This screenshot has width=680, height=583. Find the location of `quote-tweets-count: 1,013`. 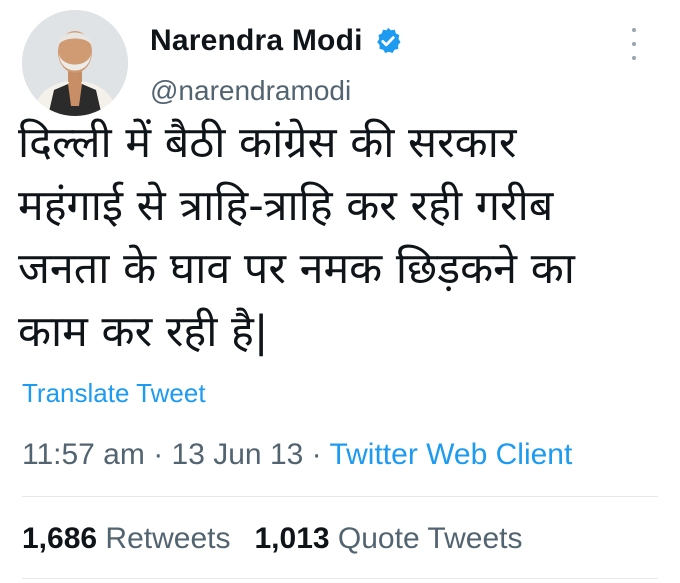

quote-tweets-count: 1,013 is located at coordinates (292, 538).